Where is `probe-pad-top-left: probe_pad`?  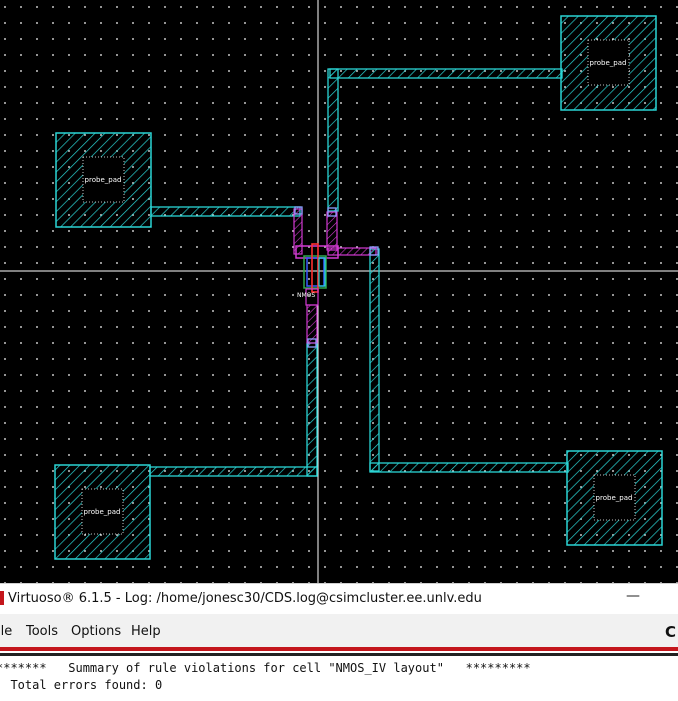 probe-pad-top-left: probe_pad is located at coordinates (103, 180).